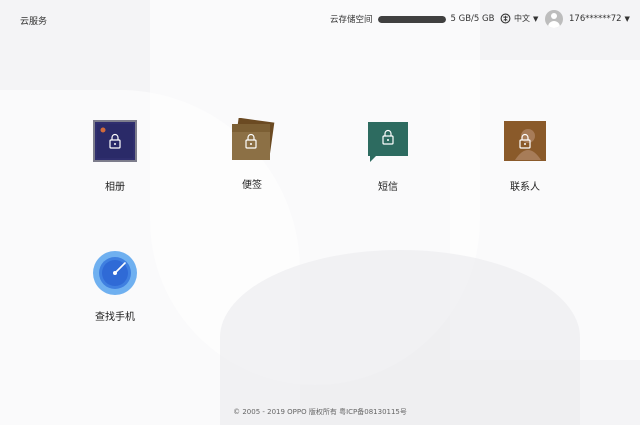 This screenshot has width=640, height=425. What do you see at coordinates (472, 19) in the screenshot?
I see `storage-value: 5 GB/5 GB` at bounding box center [472, 19].